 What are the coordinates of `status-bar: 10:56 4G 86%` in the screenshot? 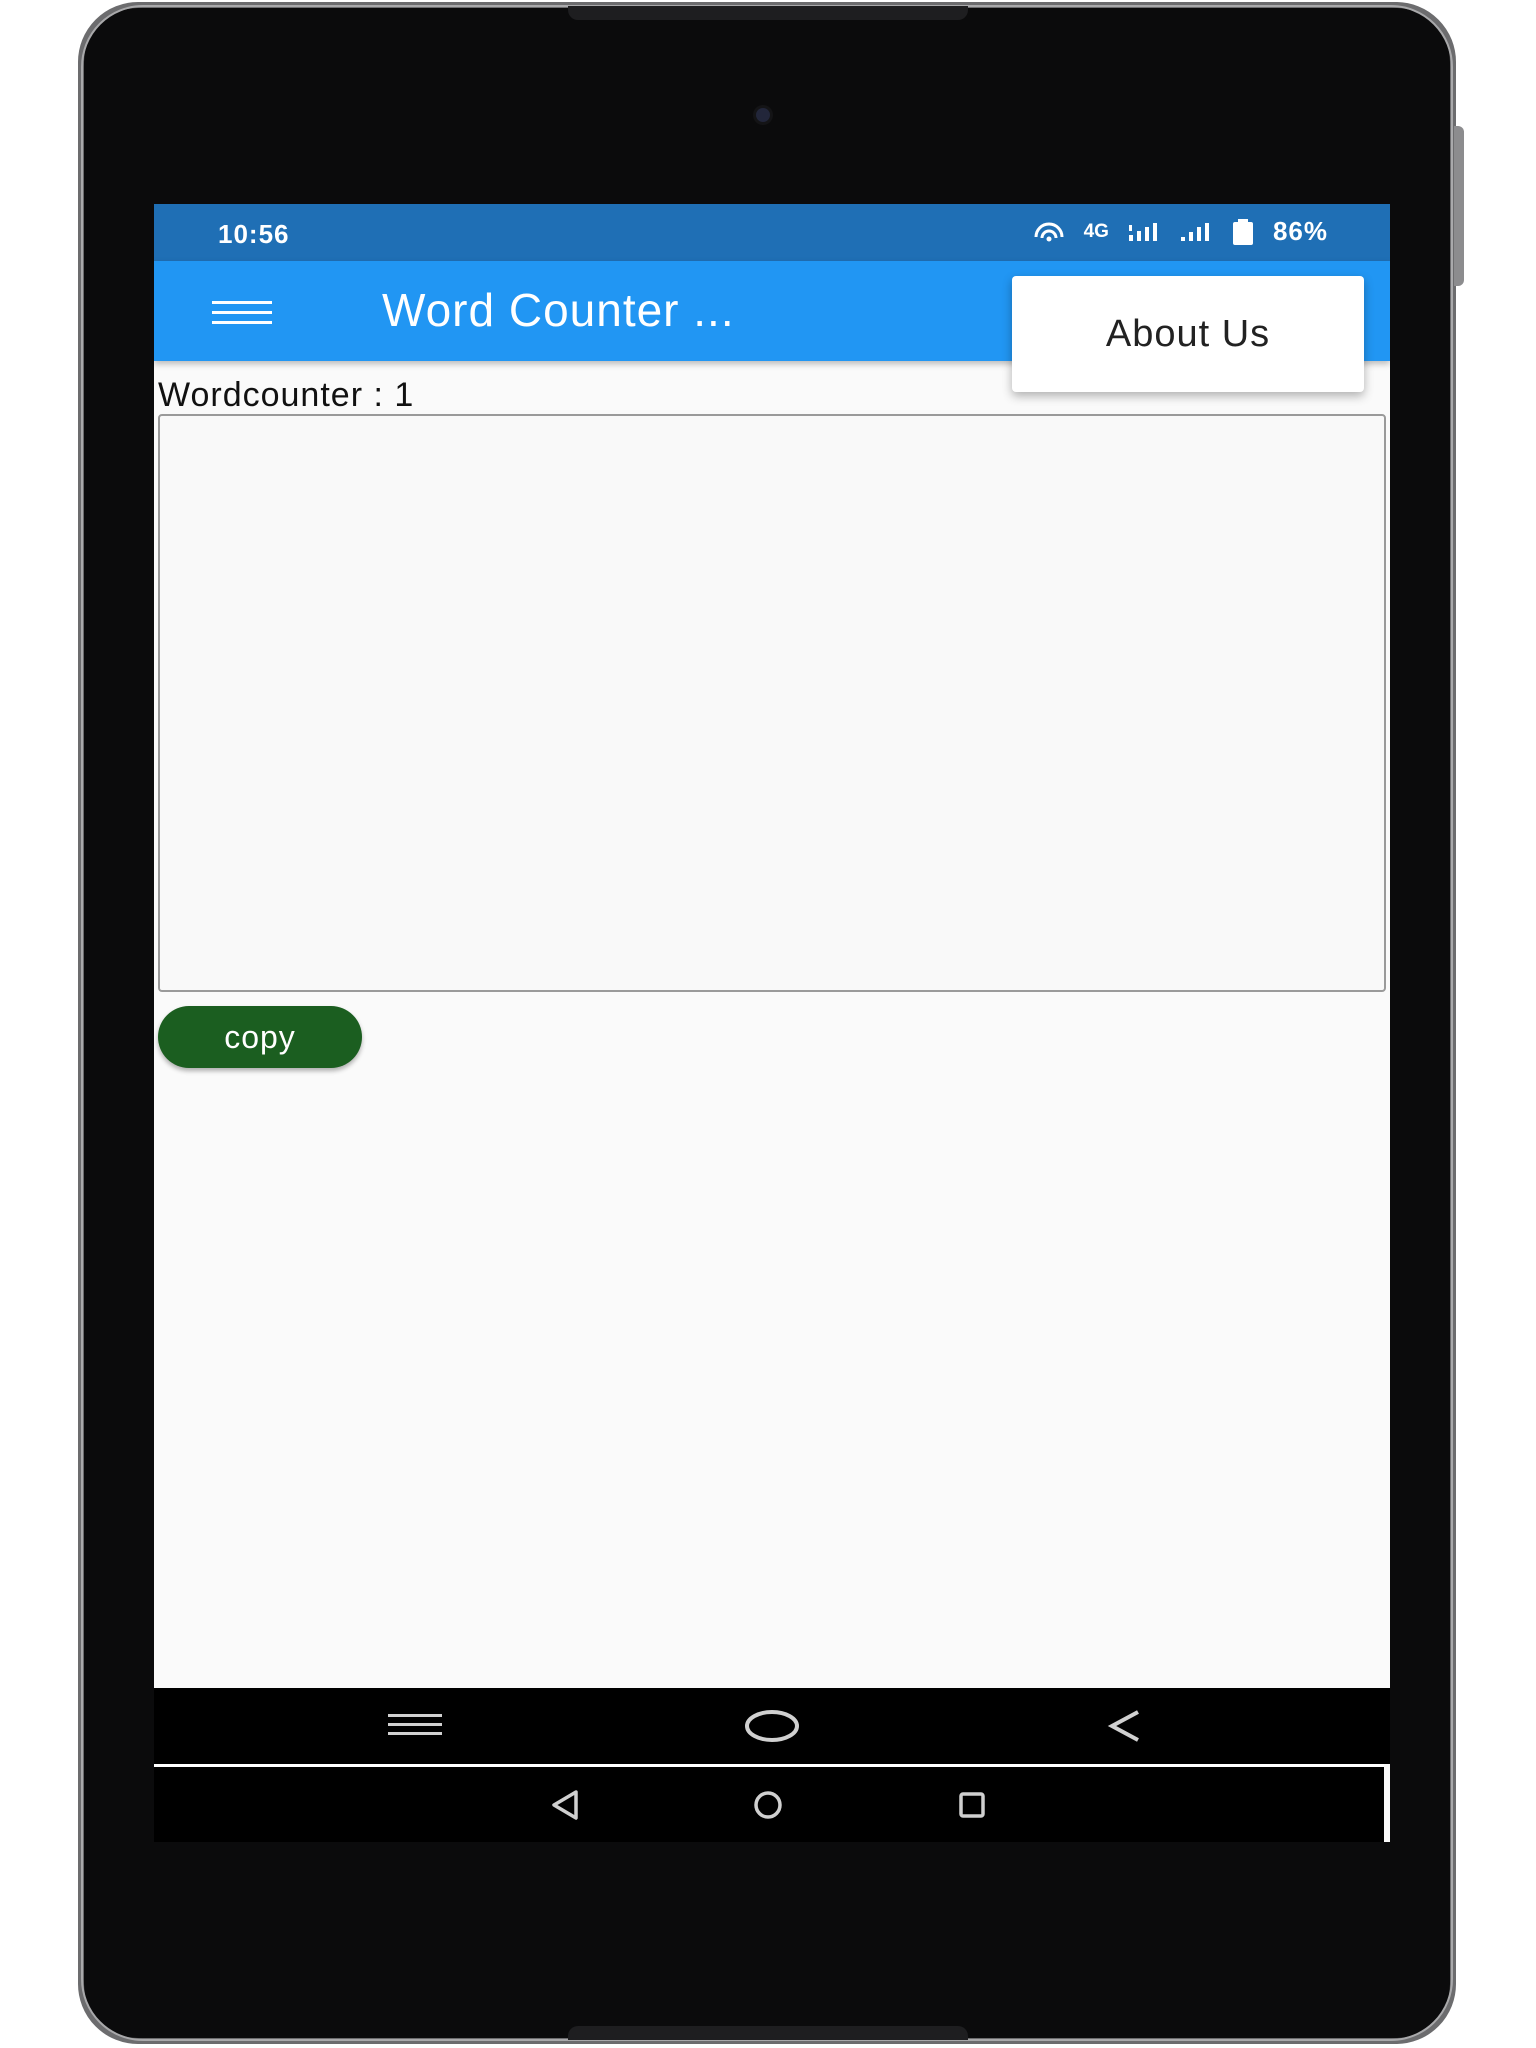 It's located at (772, 232).